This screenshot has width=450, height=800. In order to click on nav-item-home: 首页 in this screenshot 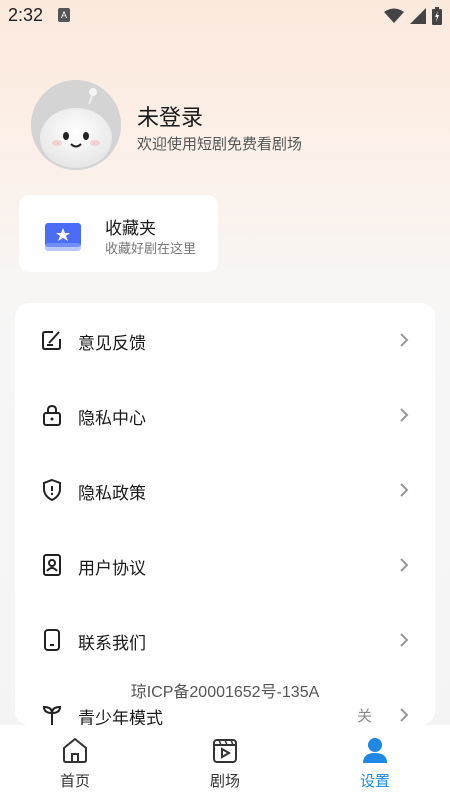, I will do `click(75, 762)`.